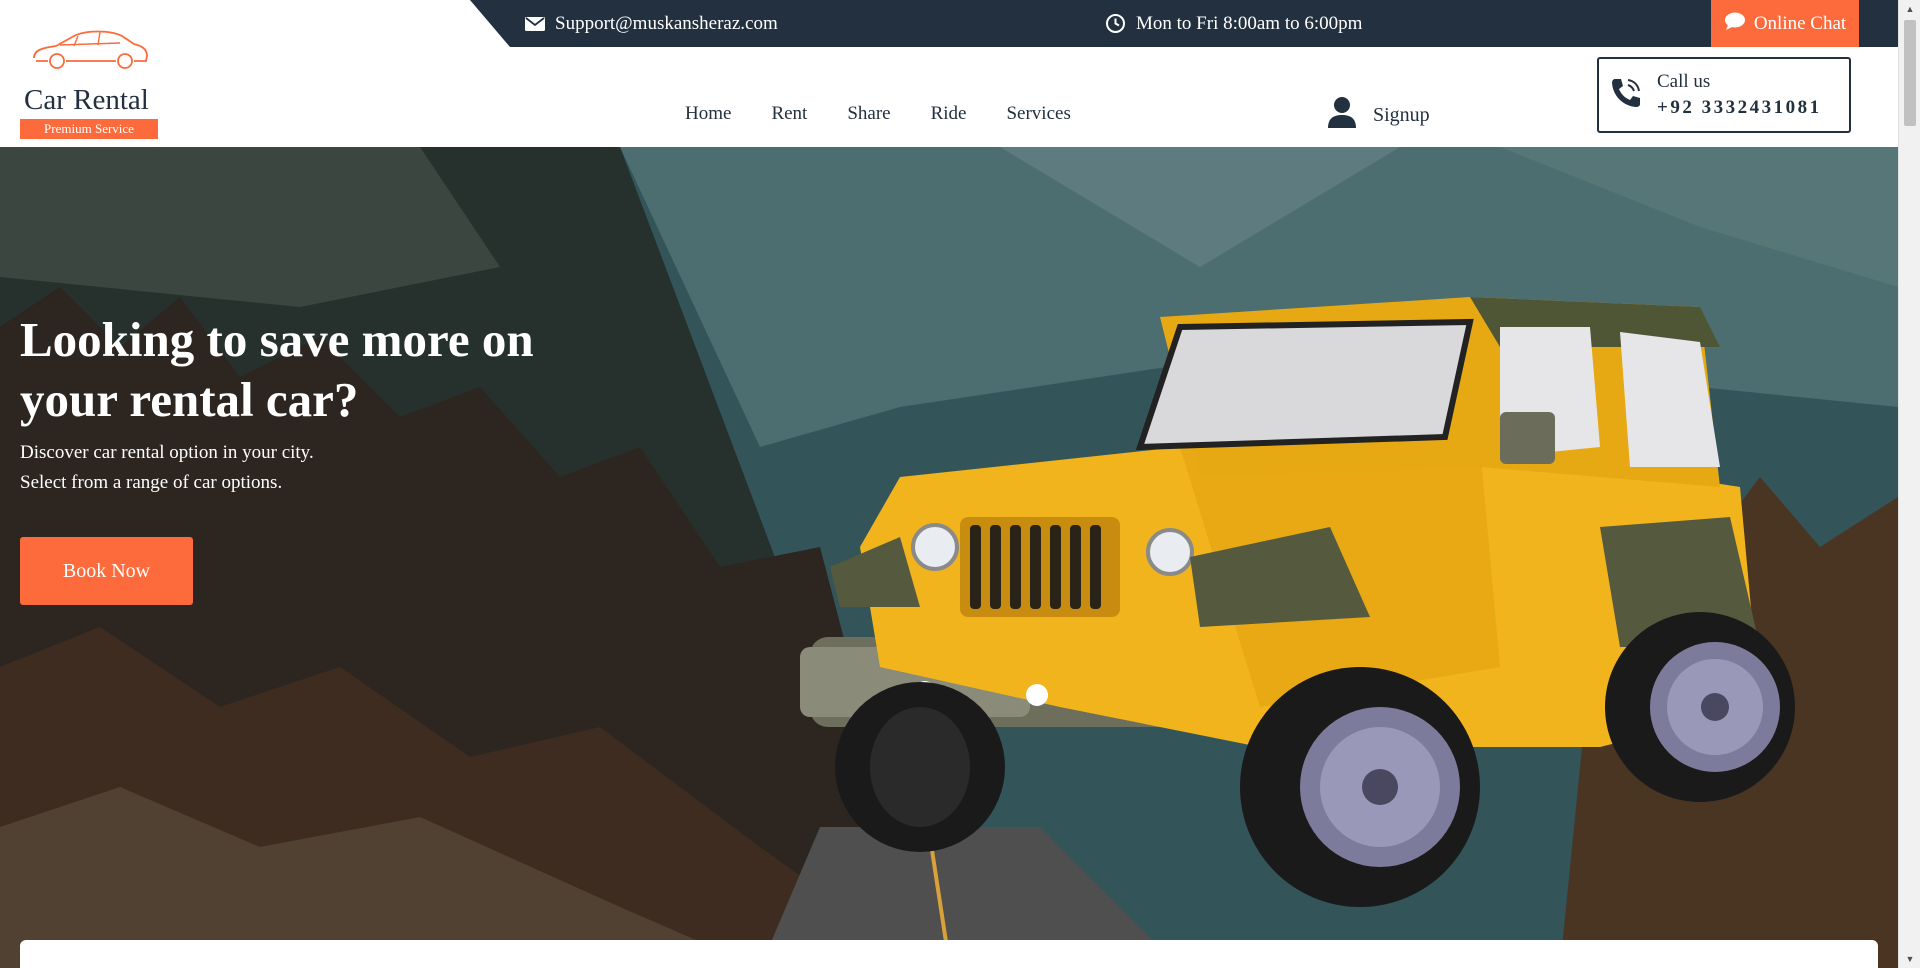 Image resolution: width=1920 pixels, height=968 pixels. What do you see at coordinates (1910, 73) in the screenshot?
I see `scroll-thumb` at bounding box center [1910, 73].